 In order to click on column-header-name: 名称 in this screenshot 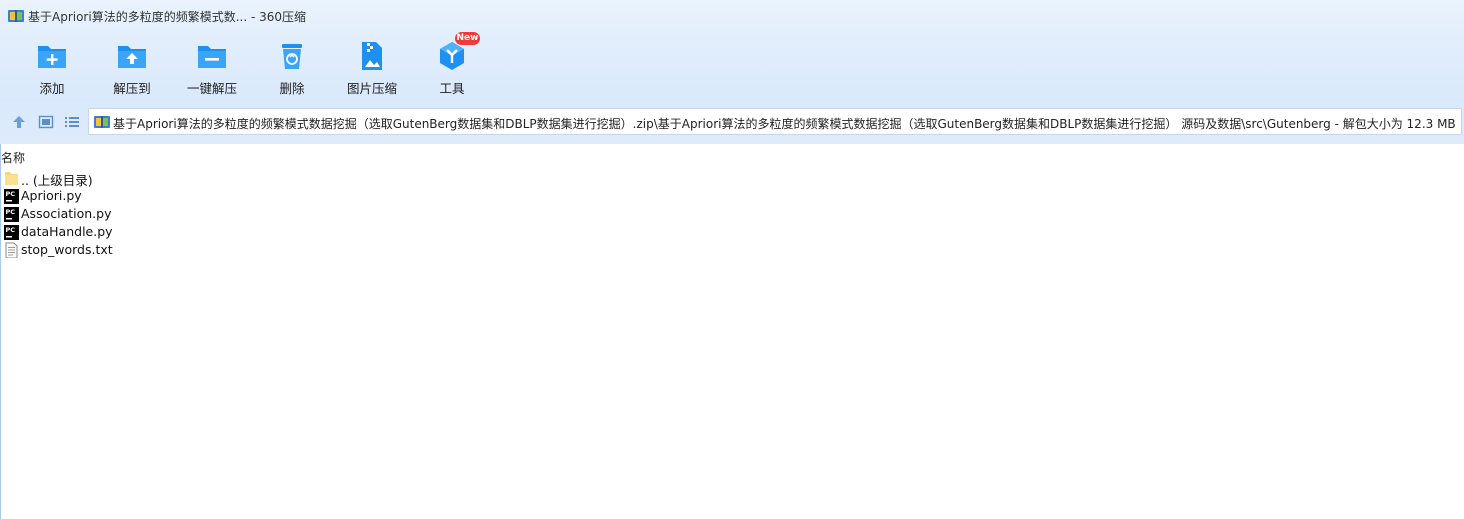, I will do `click(13, 157)`.